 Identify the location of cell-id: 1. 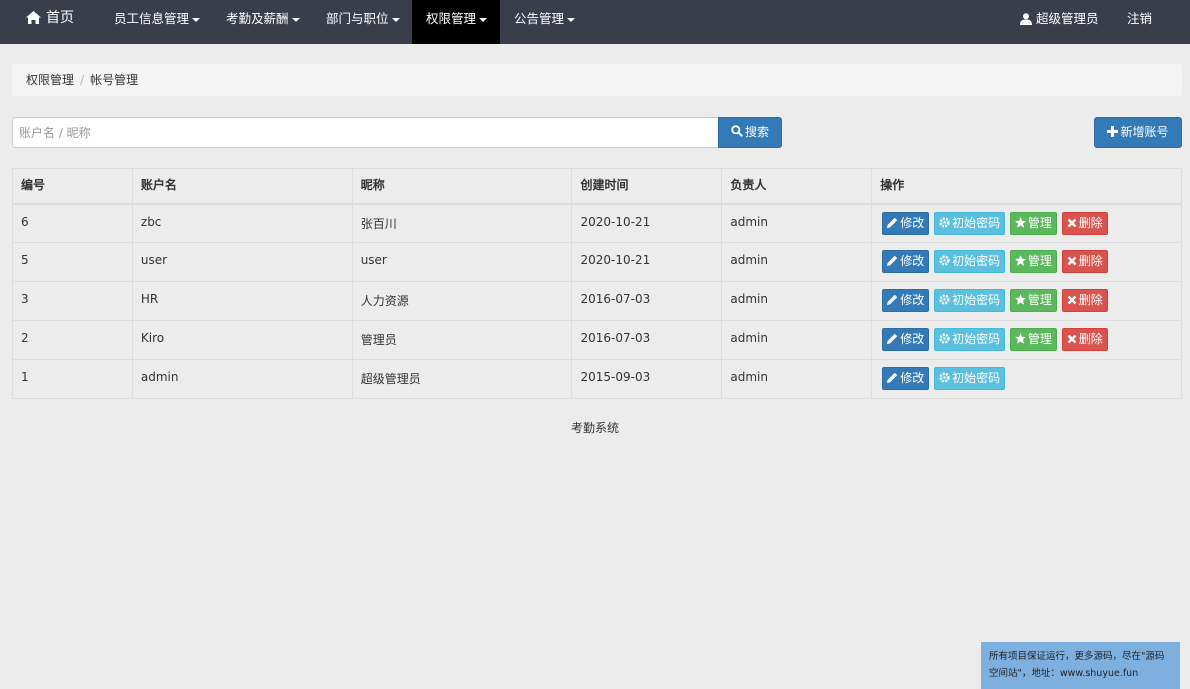
(72, 379).